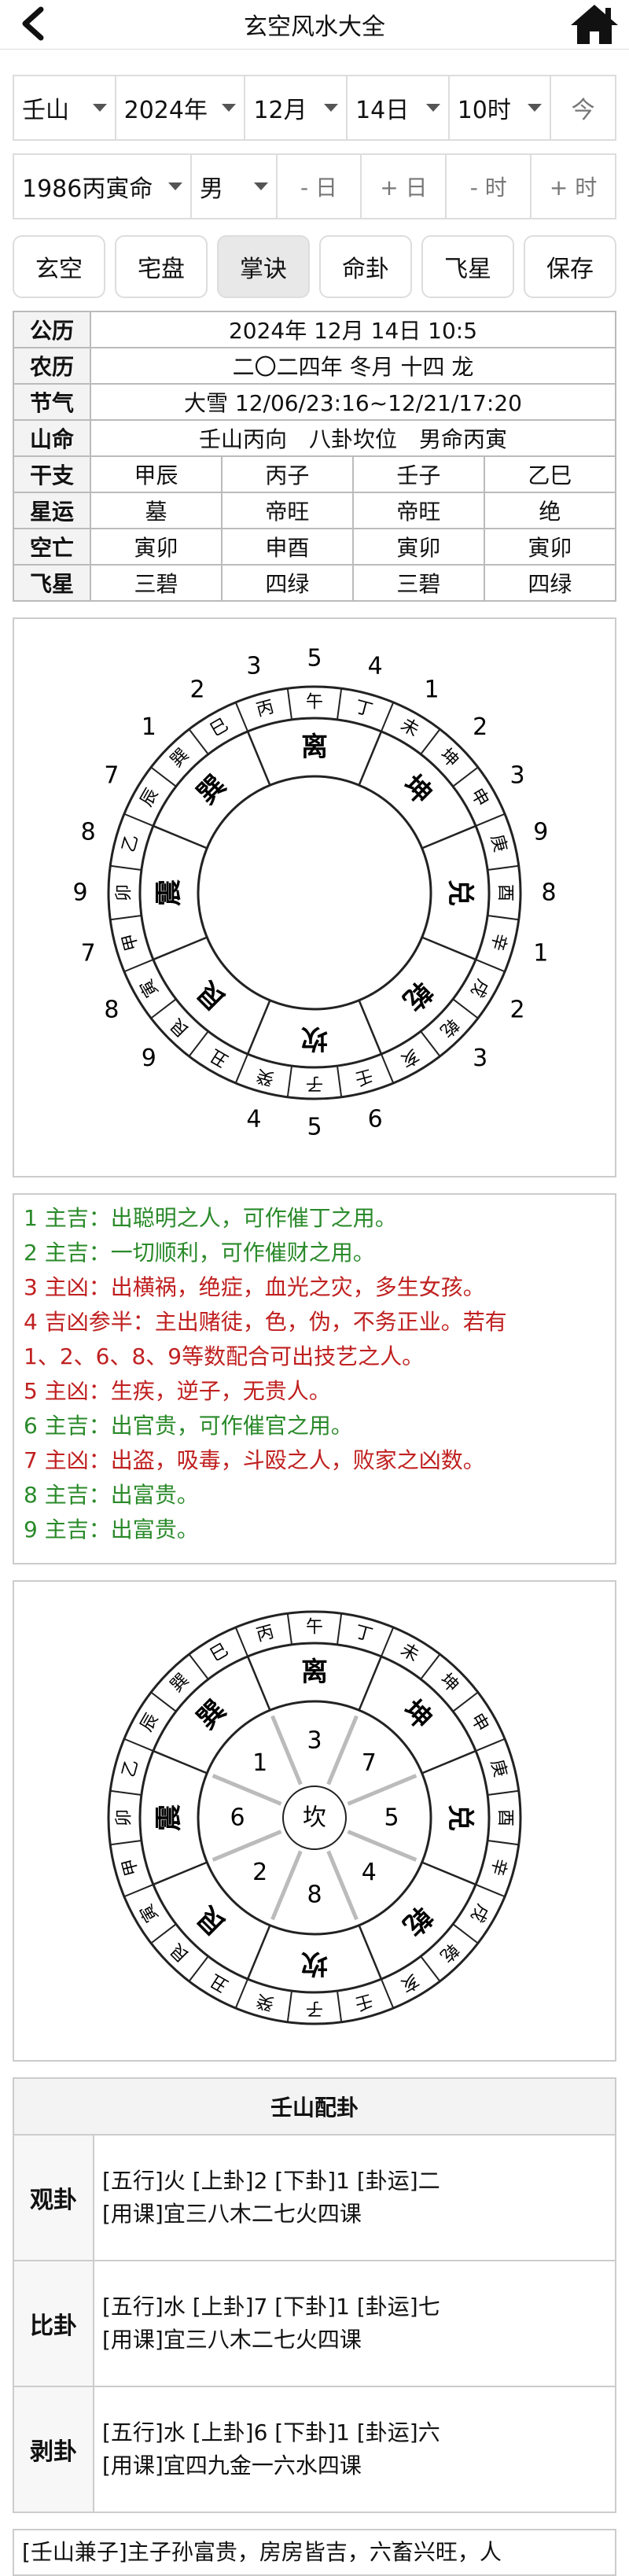 The width and height of the screenshot is (629, 2576). I want to click on gua-line: [五行]火 [上卦]2 [下卦]1 [卦运]二, so click(271, 2181).